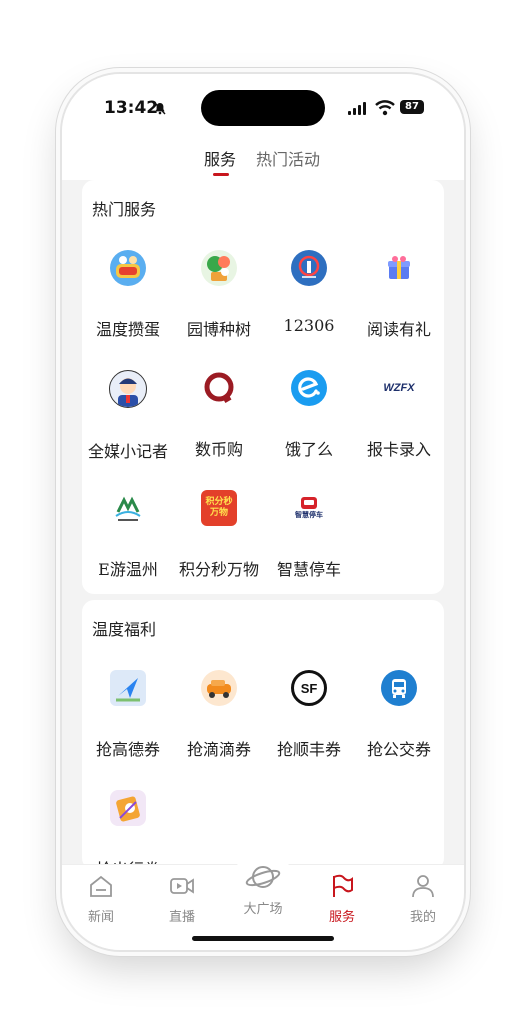 The width and height of the screenshot is (526, 1030). Describe the element at coordinates (127, 329) in the screenshot. I see `service-label: 温度攒蛋` at that location.